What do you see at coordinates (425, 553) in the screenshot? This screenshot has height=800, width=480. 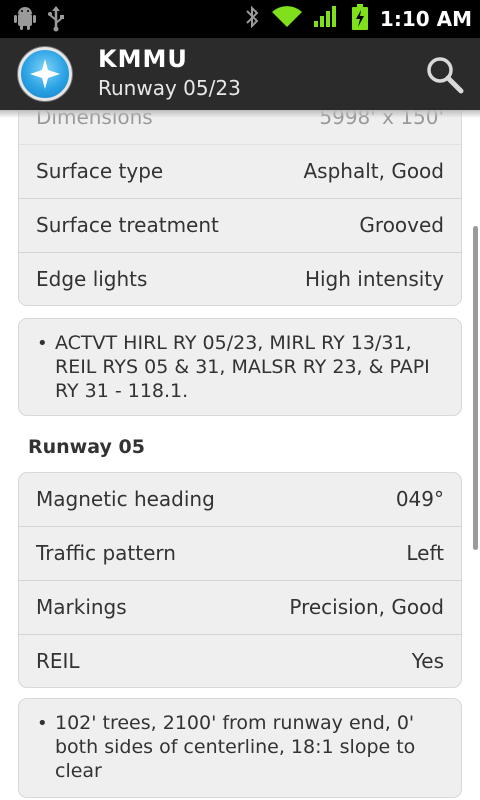 I see `row-value: Left` at bounding box center [425, 553].